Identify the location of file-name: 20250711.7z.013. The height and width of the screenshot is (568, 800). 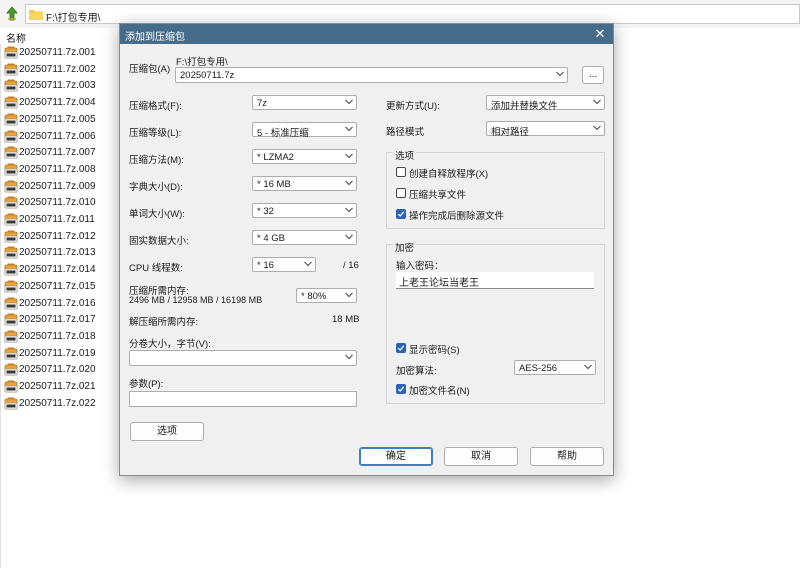
(57, 253).